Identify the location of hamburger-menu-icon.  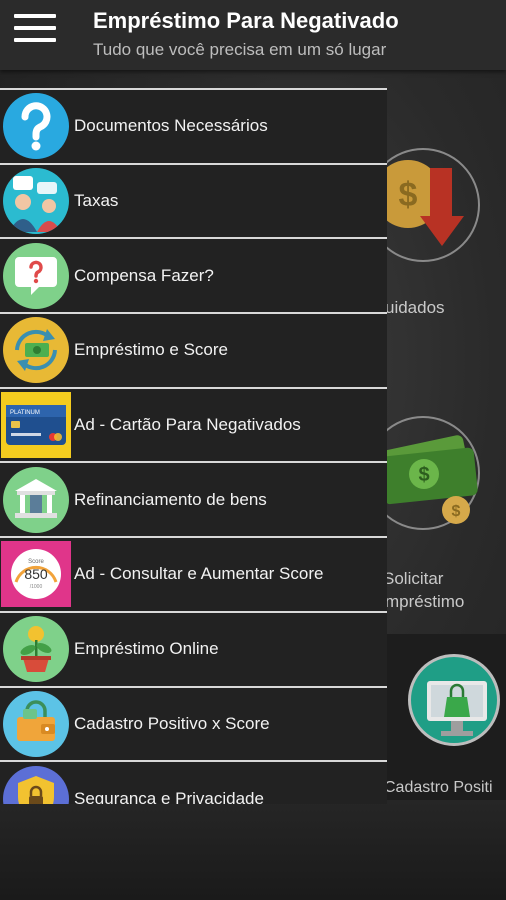
(36, 29).